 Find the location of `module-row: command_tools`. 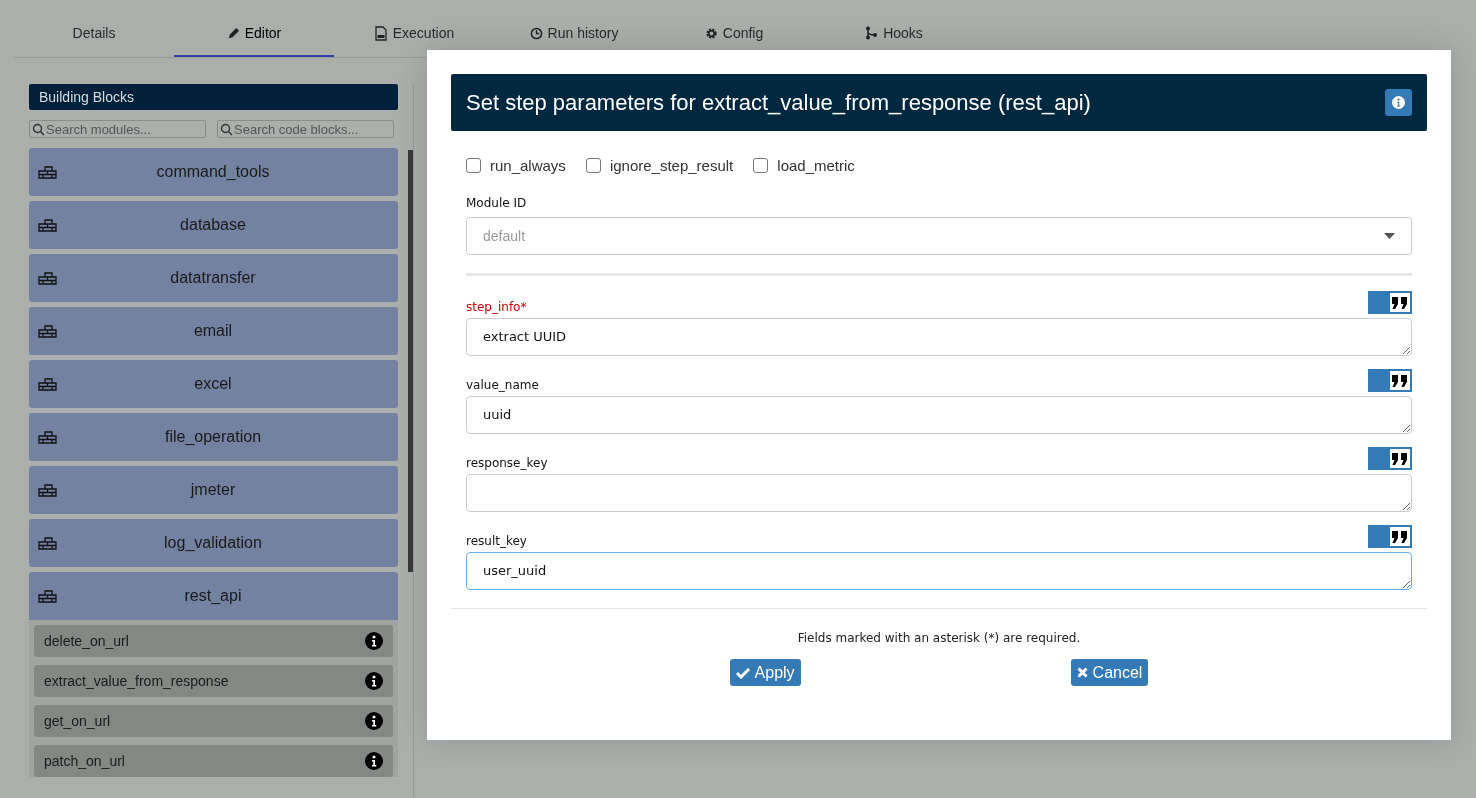

module-row: command_tools is located at coordinates (213, 172).